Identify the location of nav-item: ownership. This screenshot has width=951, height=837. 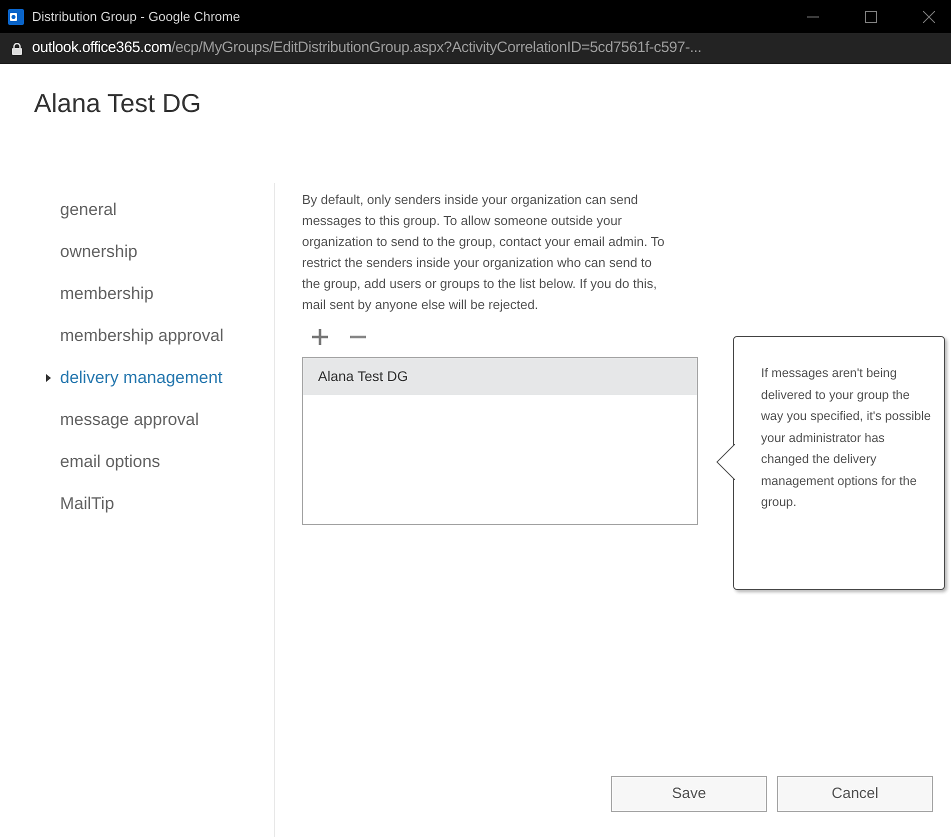
(160, 252).